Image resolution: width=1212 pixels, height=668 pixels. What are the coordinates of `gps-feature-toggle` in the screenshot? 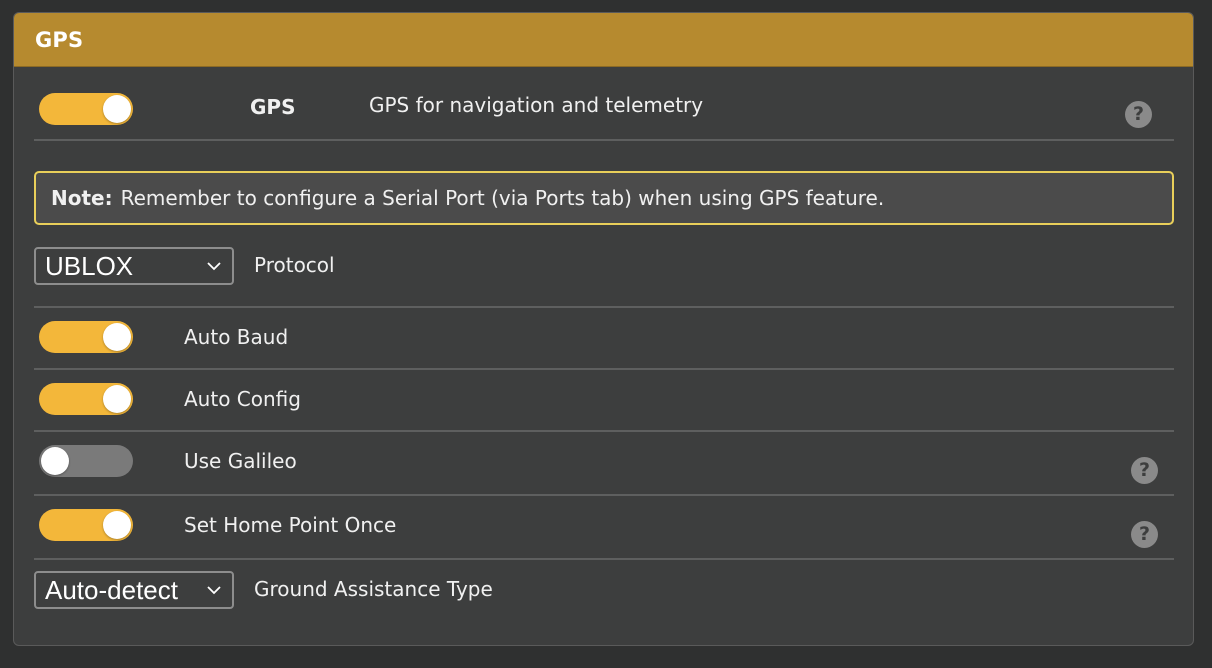 It's located at (86, 109).